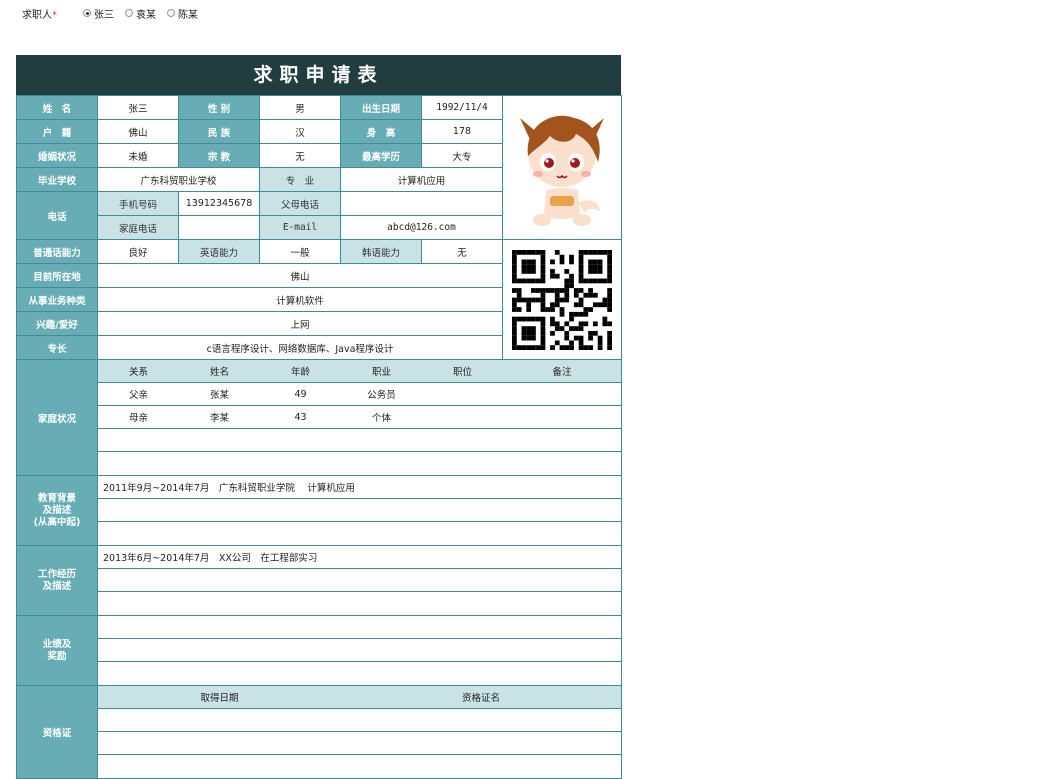  Describe the element at coordinates (462, 372) in the screenshot. I see `family-header-position: 职位` at that location.